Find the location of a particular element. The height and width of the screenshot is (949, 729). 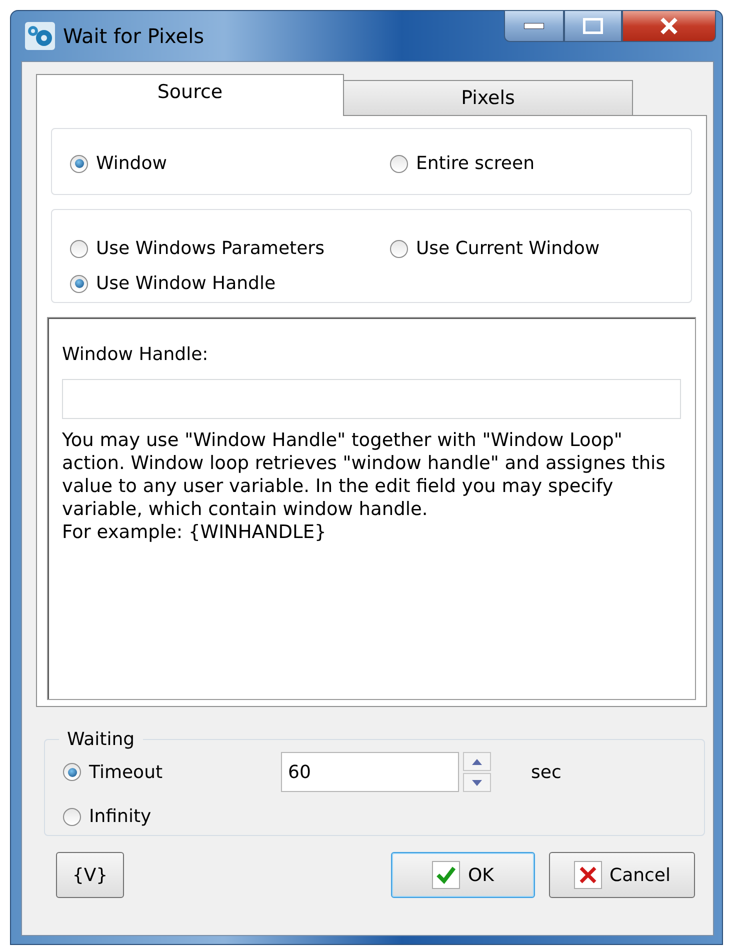

up-arrow-icon is located at coordinates (477, 761).